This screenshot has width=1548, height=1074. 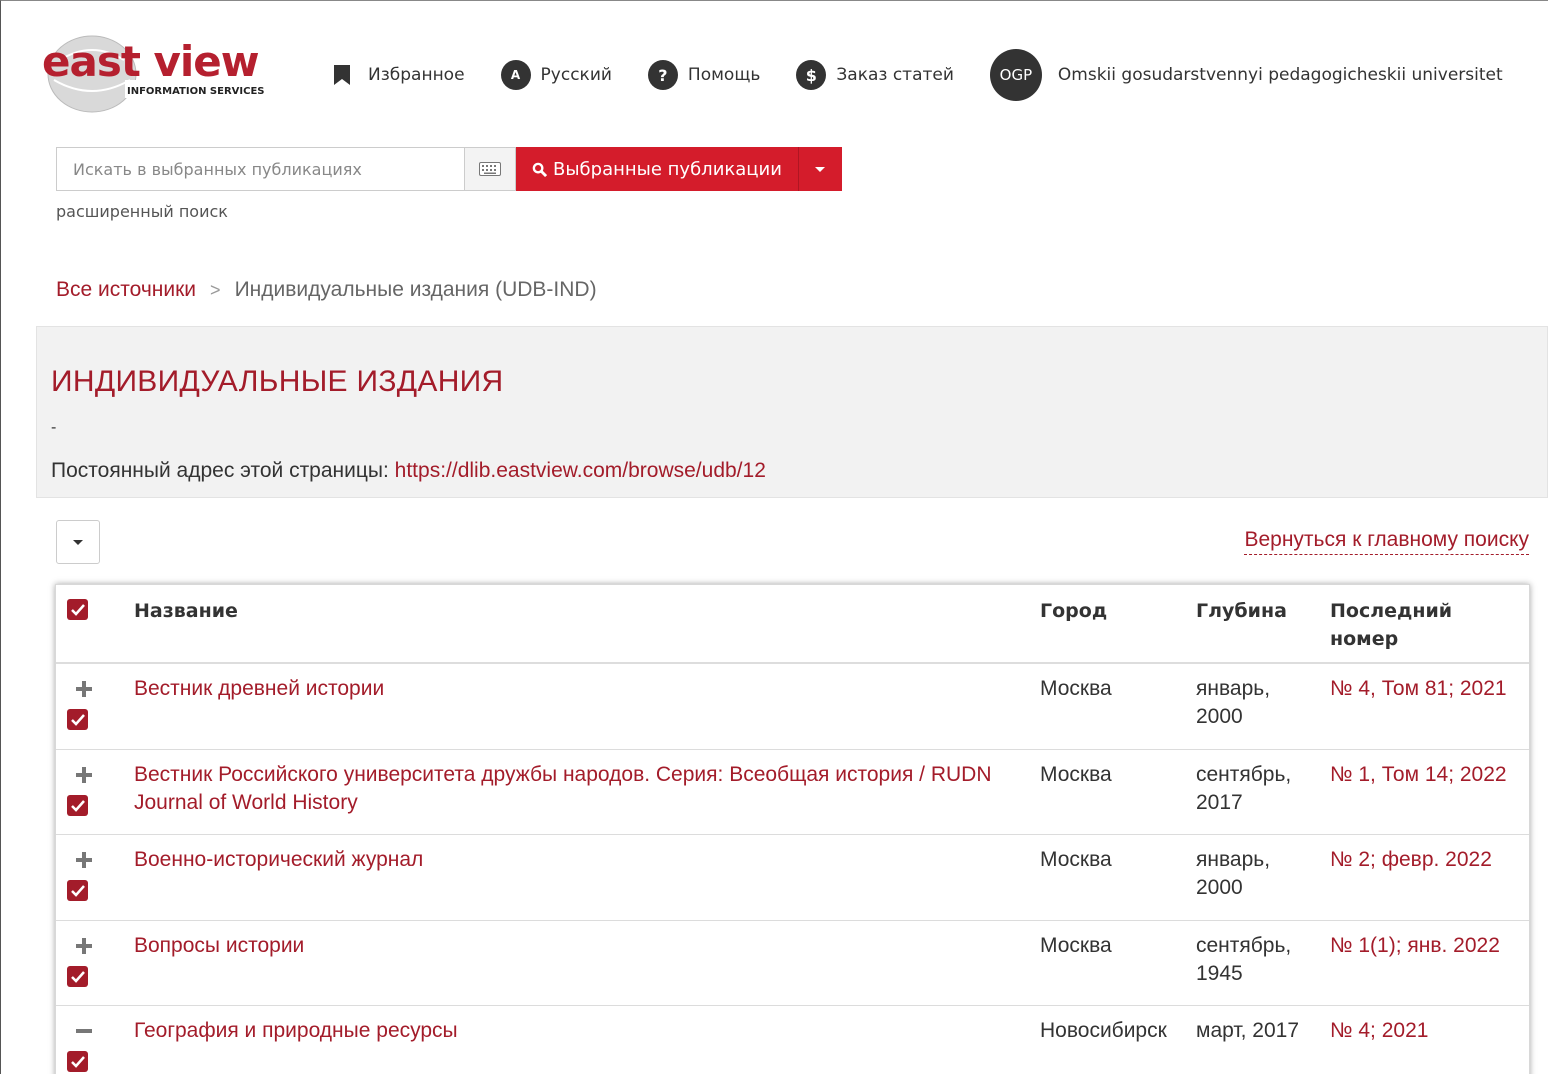 I want to click on nav-help: ? Помощь, so click(x=704, y=75).